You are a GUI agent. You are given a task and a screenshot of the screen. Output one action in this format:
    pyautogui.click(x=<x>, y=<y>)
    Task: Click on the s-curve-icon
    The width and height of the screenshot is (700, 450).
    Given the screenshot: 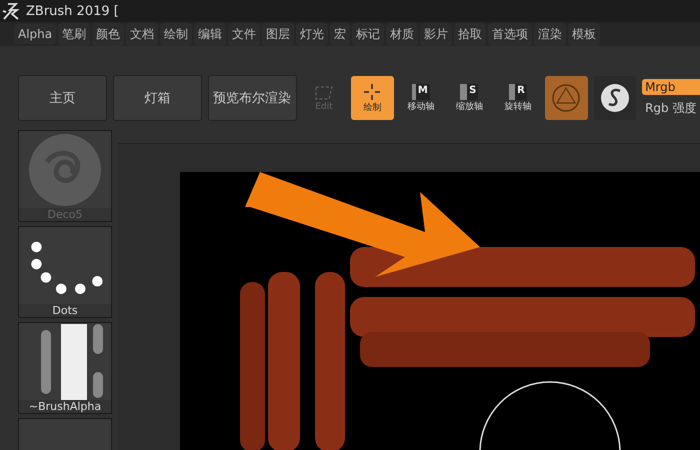 What is the action you would take?
    pyautogui.click(x=614, y=98)
    